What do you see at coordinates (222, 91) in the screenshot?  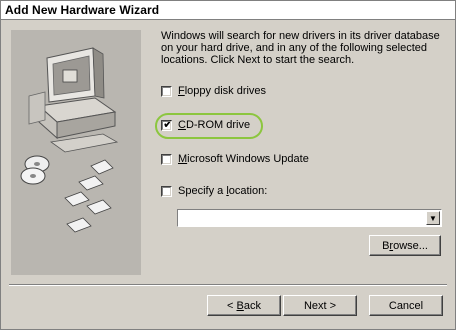 I see `floppy-label: Floppy disk drives` at bounding box center [222, 91].